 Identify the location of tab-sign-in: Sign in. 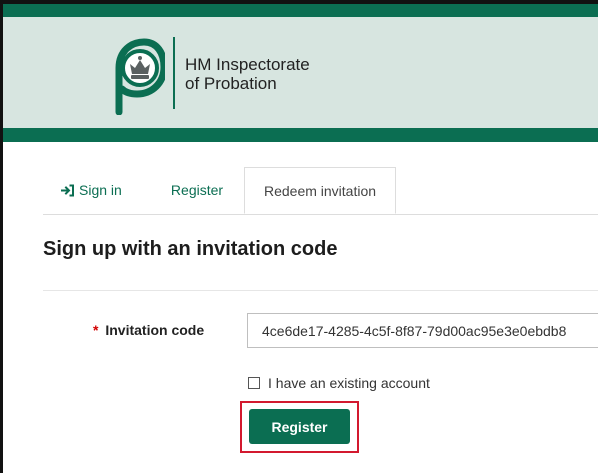
(102, 190).